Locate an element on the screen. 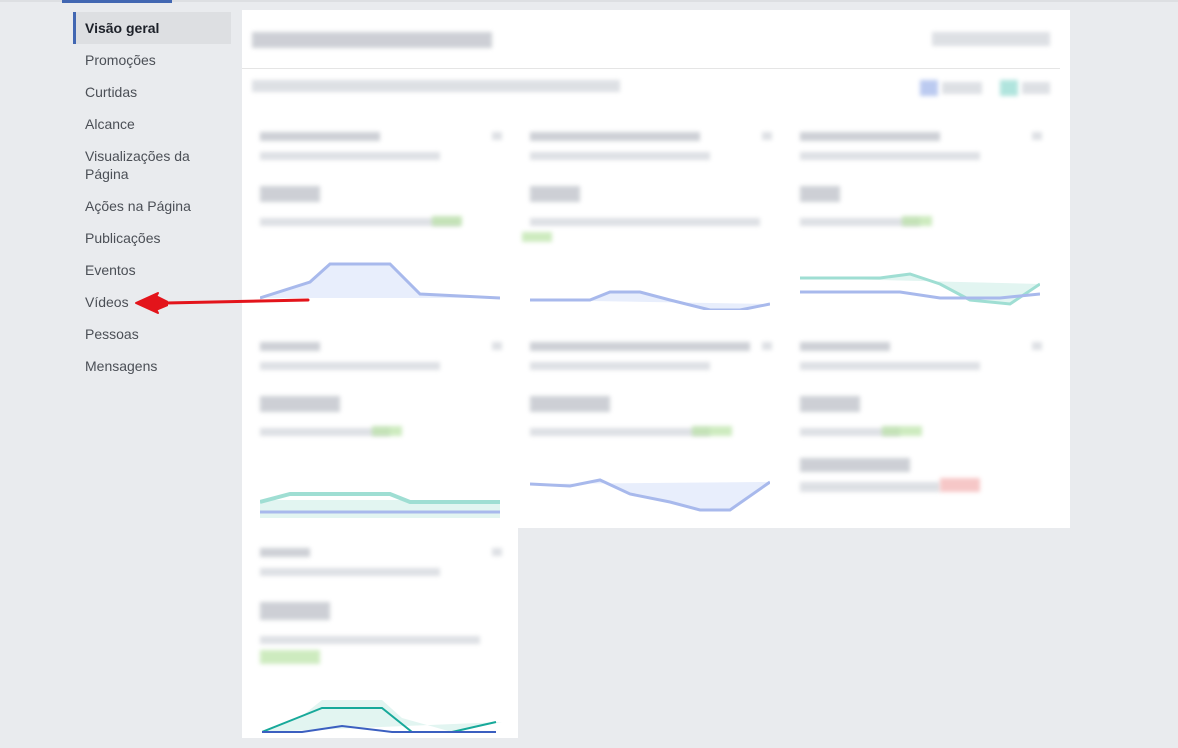  sidebar-item-overview: Visão geral is located at coordinates (152, 28).